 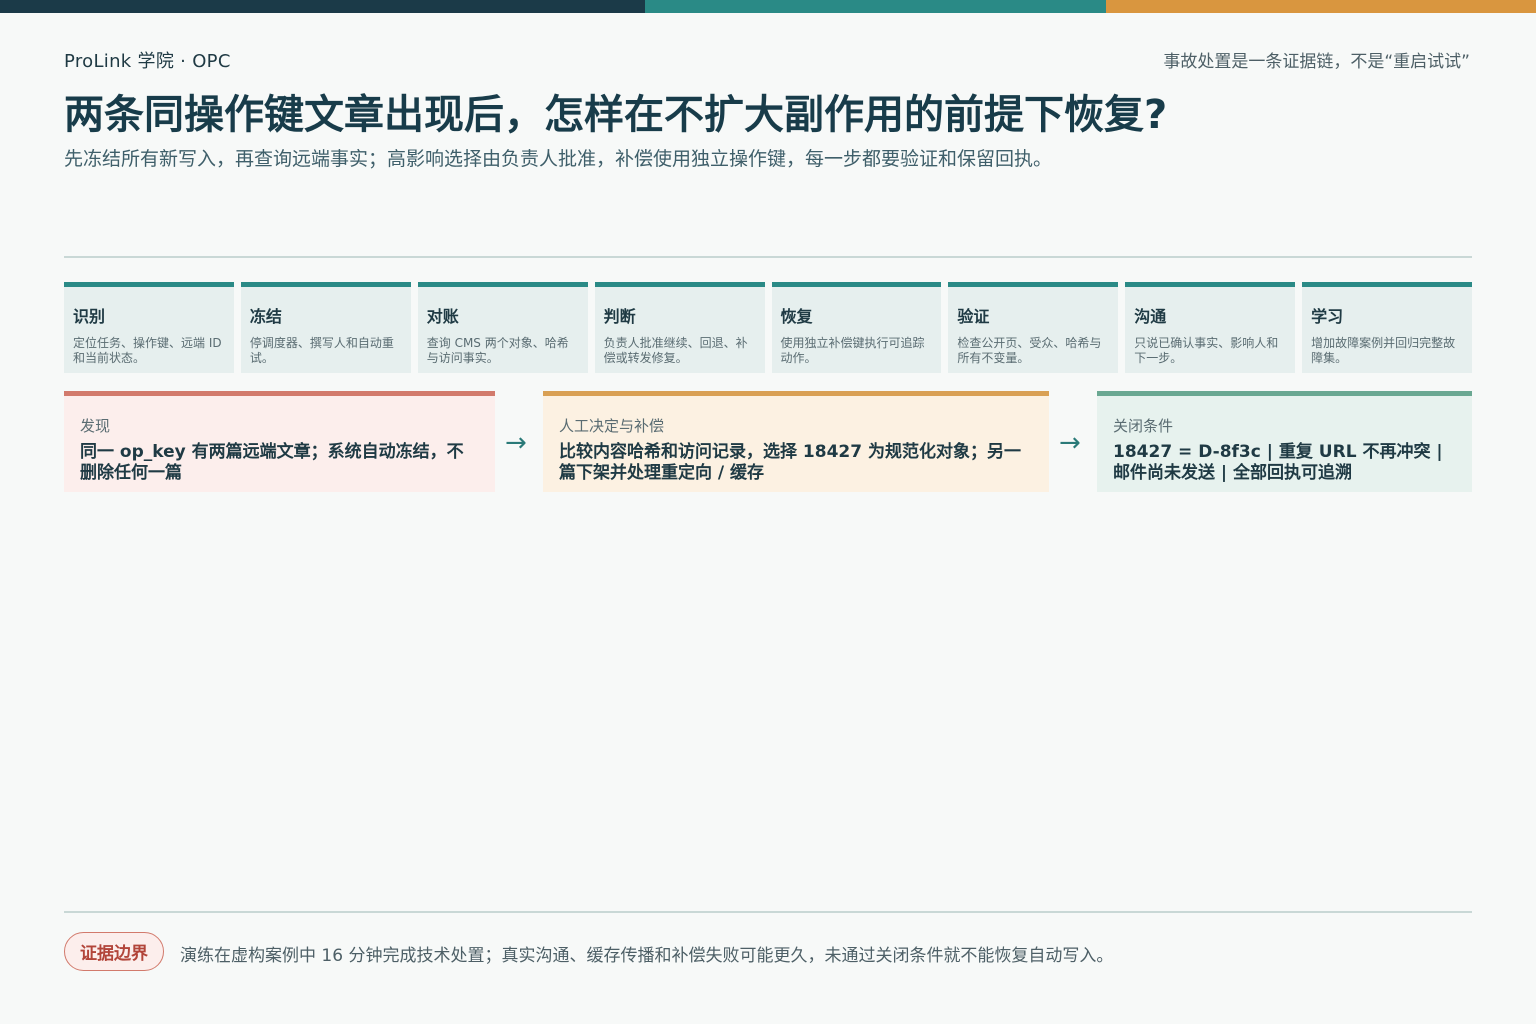 What do you see at coordinates (1206, 350) in the screenshot?
I see `step-desc: 只说已确认事实、影响人和下一步。` at bounding box center [1206, 350].